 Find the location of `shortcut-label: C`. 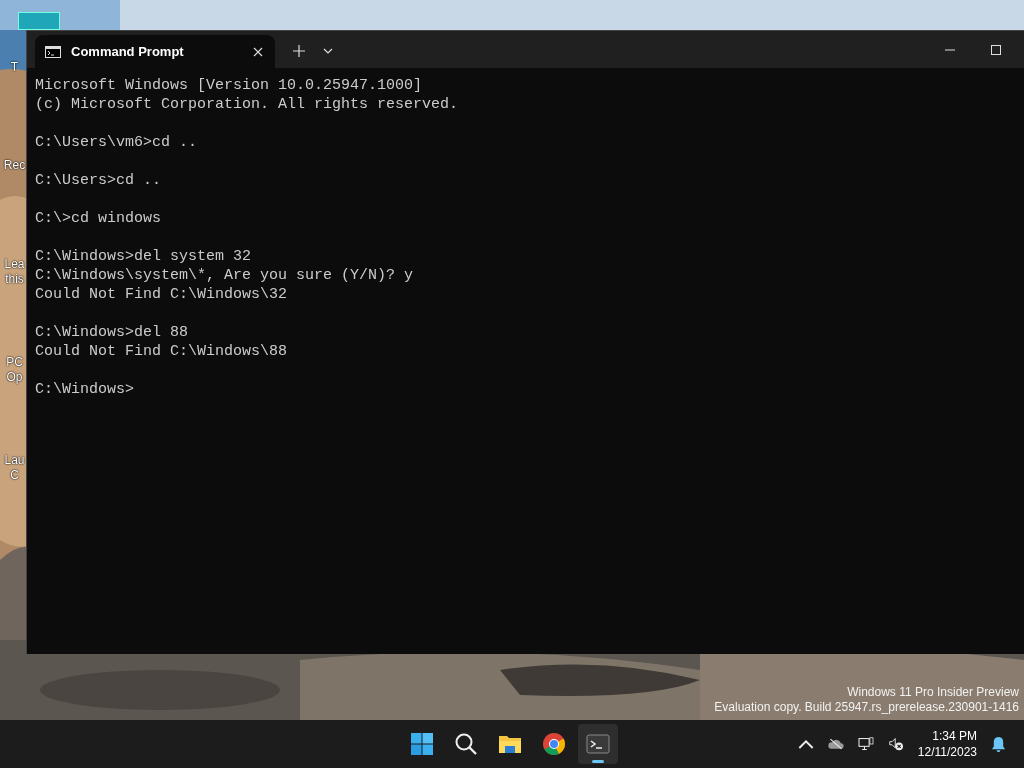

shortcut-label: C is located at coordinates (14, 475).